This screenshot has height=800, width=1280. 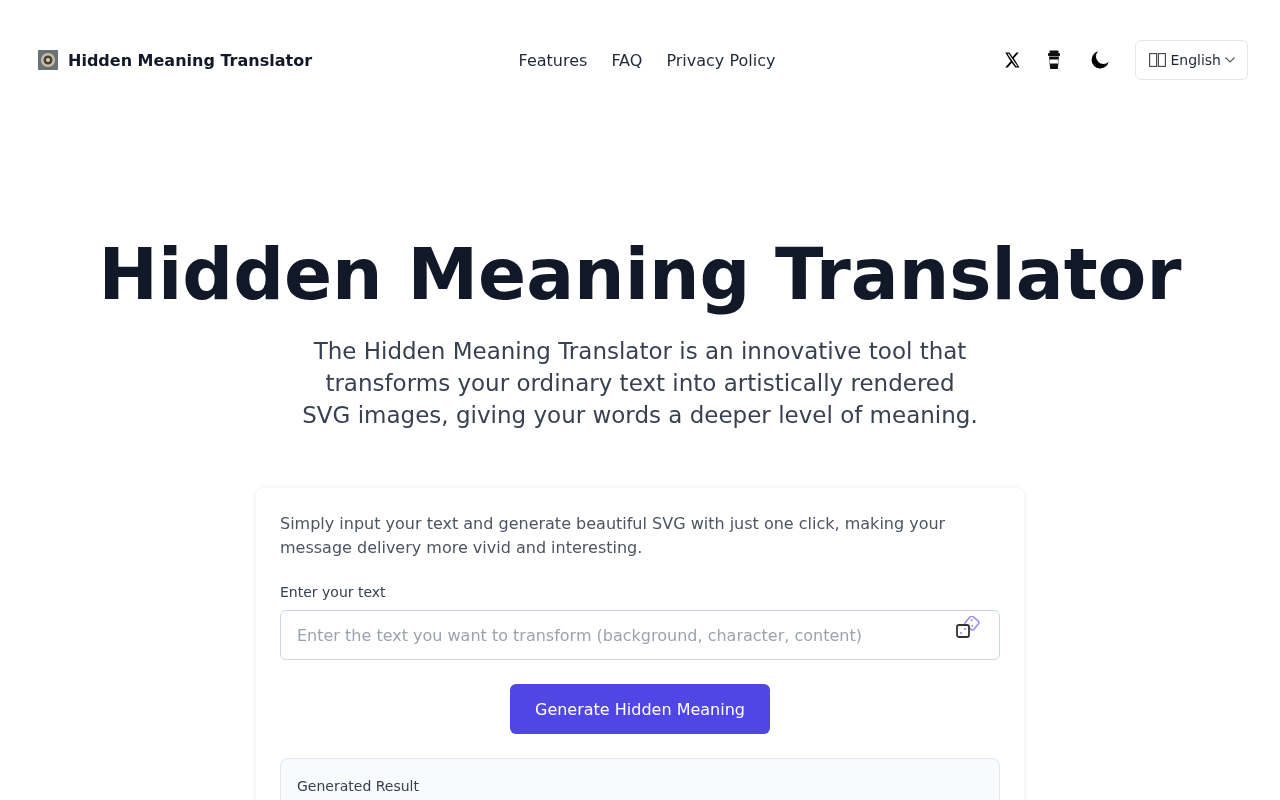 I want to click on chevron-down-icon, so click(x=1230, y=60).